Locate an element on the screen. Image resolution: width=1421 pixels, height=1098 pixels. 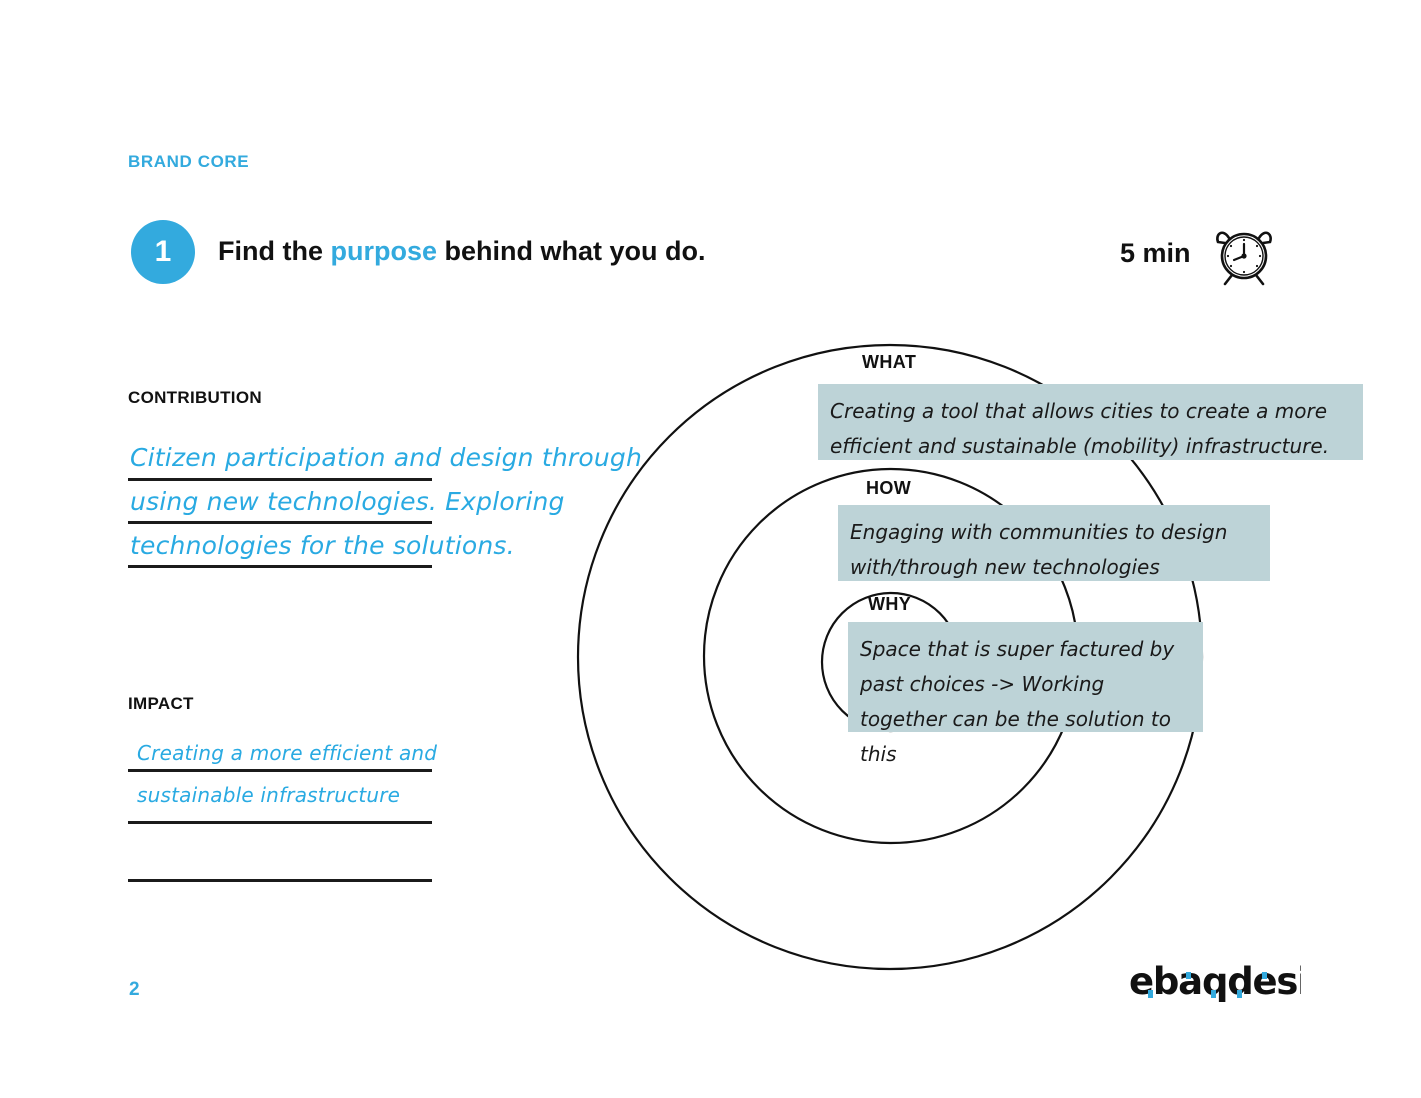
ring-label-what: WHAT is located at coordinates (889, 362).